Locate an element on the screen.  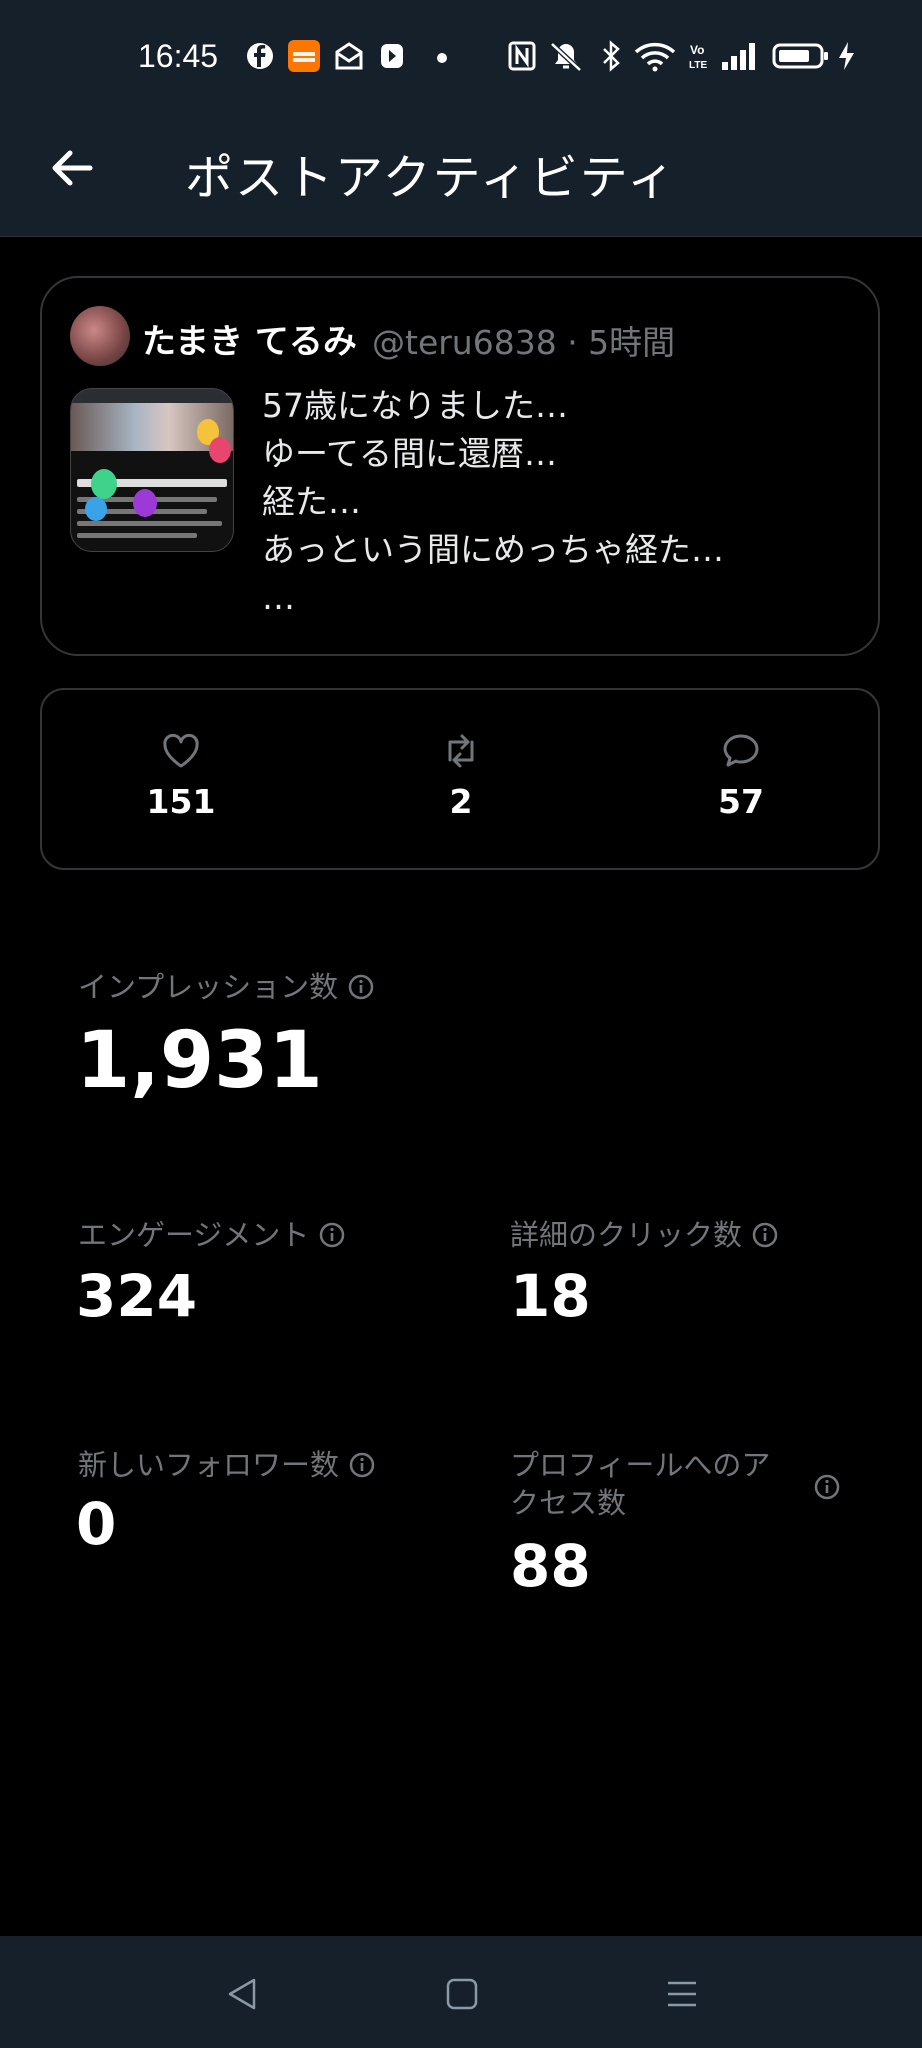
battery-icon is located at coordinates (800, 56).